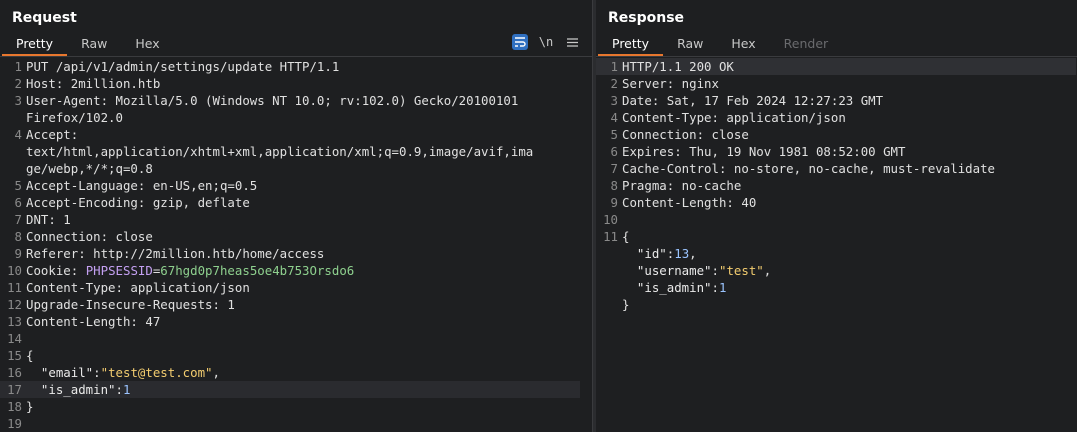  I want to click on code-line: 2 Host: 2million.htb, so click(87, 83).